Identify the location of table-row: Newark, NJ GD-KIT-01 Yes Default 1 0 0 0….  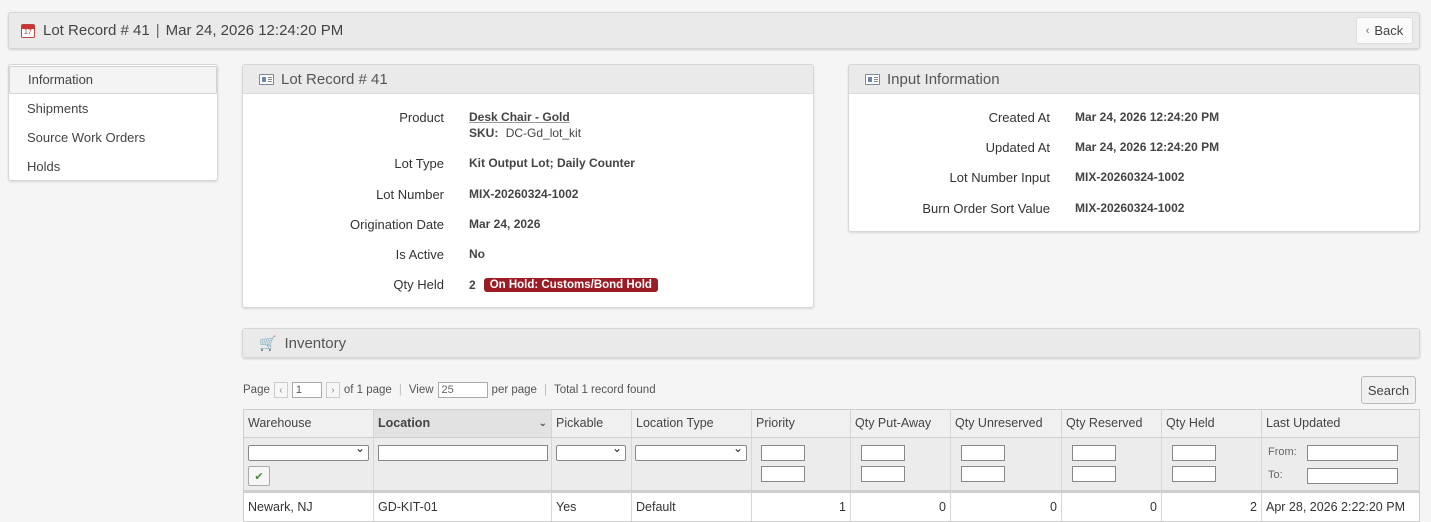
(831, 507).